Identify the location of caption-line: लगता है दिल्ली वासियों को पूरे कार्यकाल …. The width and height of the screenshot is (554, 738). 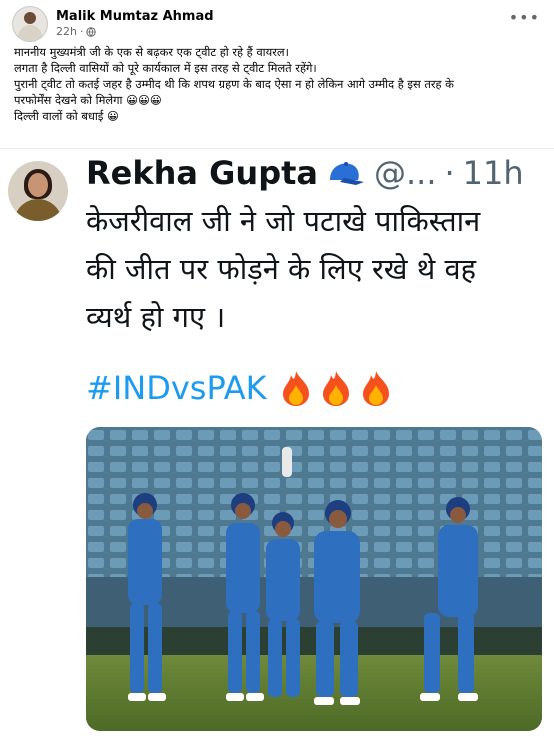
(165, 68).